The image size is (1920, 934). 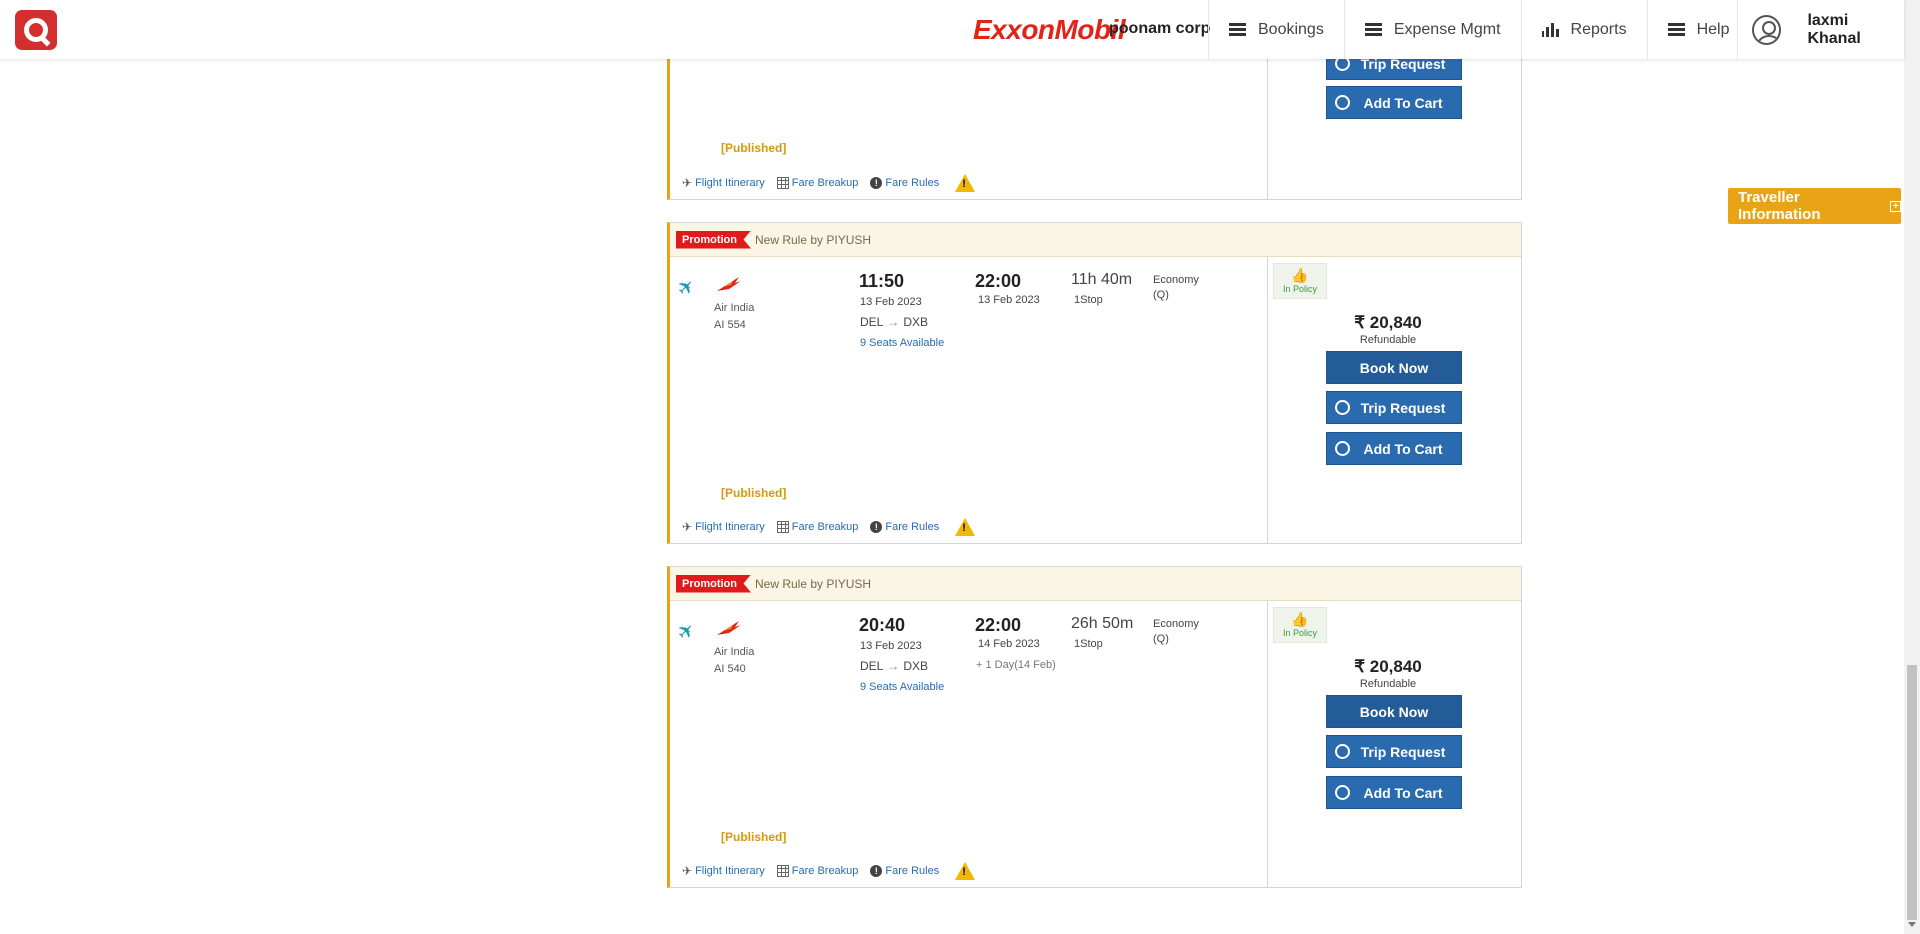 What do you see at coordinates (1820, 29) in the screenshot?
I see `user-menu: laxmi Khanal` at bounding box center [1820, 29].